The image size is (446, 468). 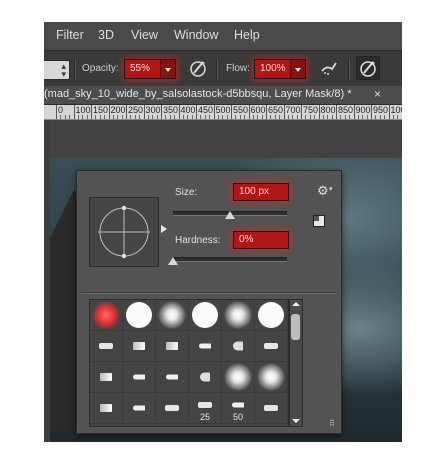 What do you see at coordinates (209, 293) in the screenshot?
I see `panel-divider` at bounding box center [209, 293].